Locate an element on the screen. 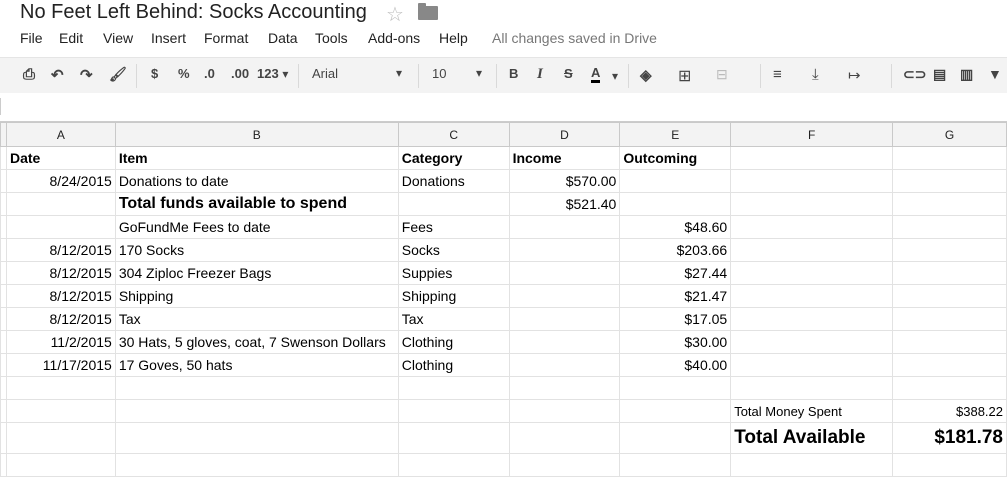 This screenshot has height=478, width=1007. cell: $21.47 is located at coordinates (675, 296).